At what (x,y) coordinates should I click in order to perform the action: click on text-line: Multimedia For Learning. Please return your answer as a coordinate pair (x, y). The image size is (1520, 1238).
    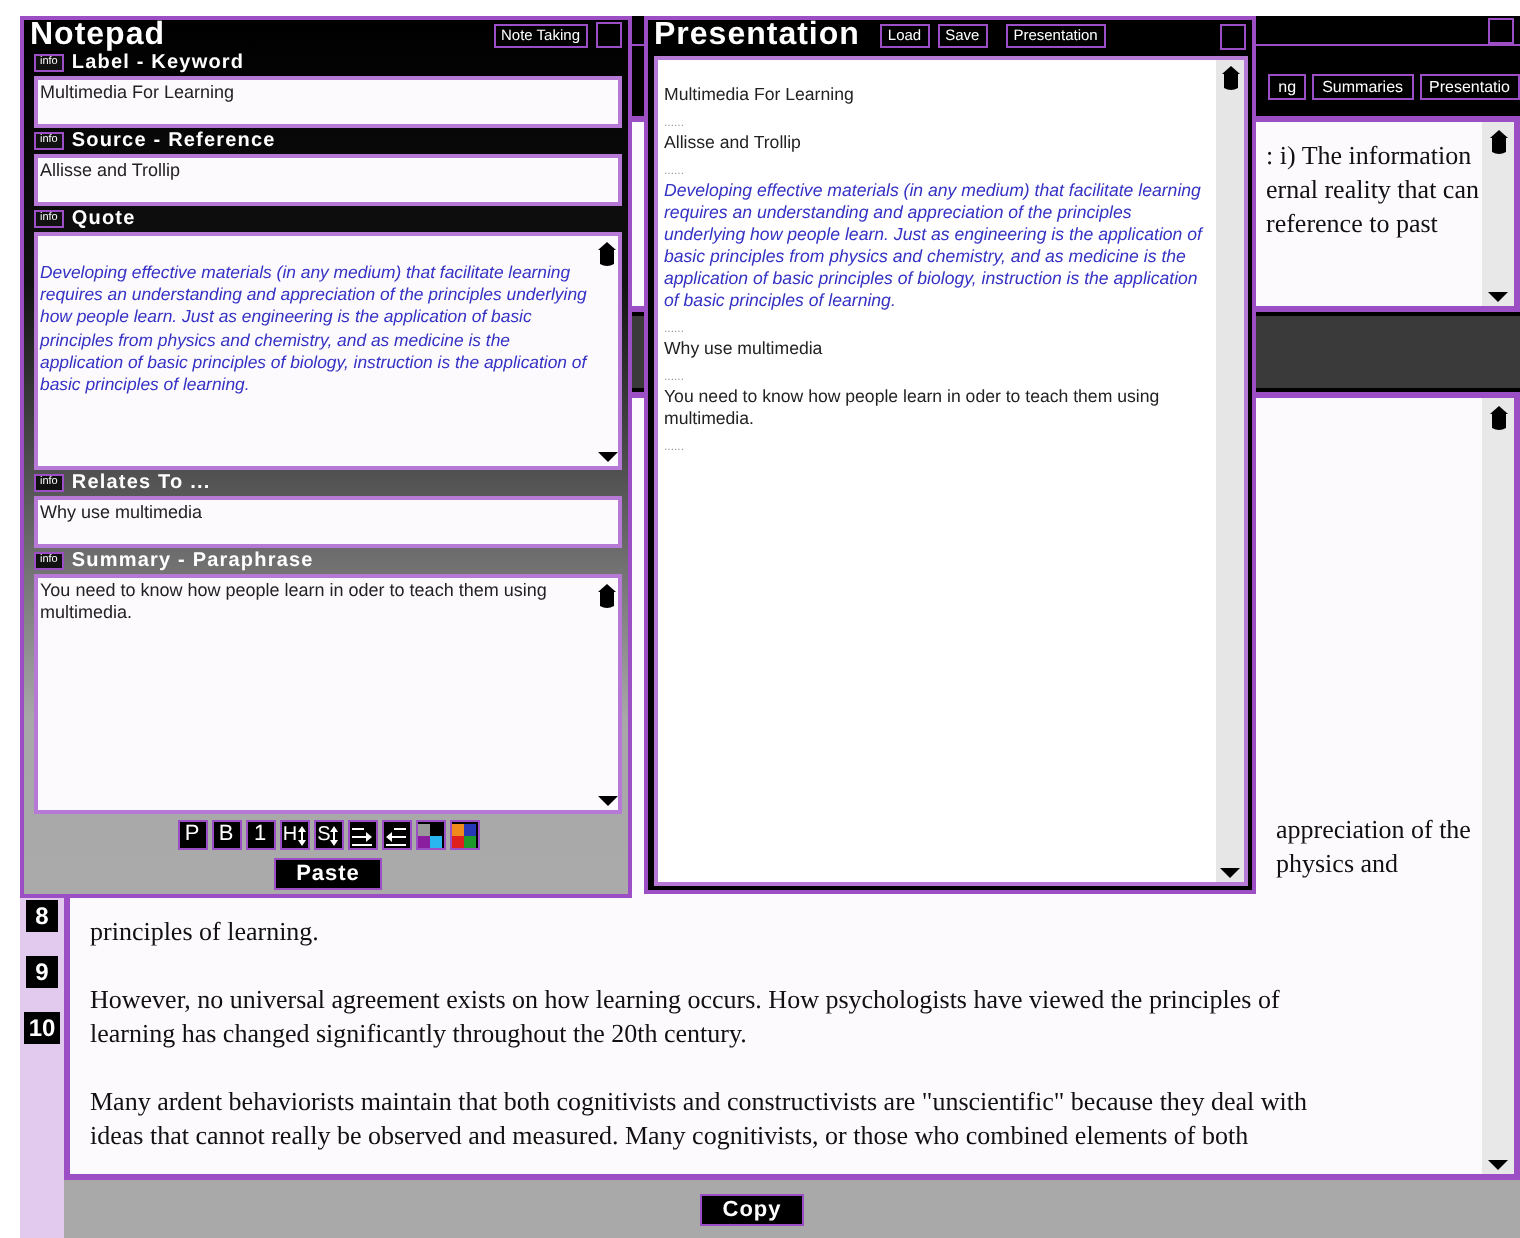
    Looking at the image, I should click on (760, 95).